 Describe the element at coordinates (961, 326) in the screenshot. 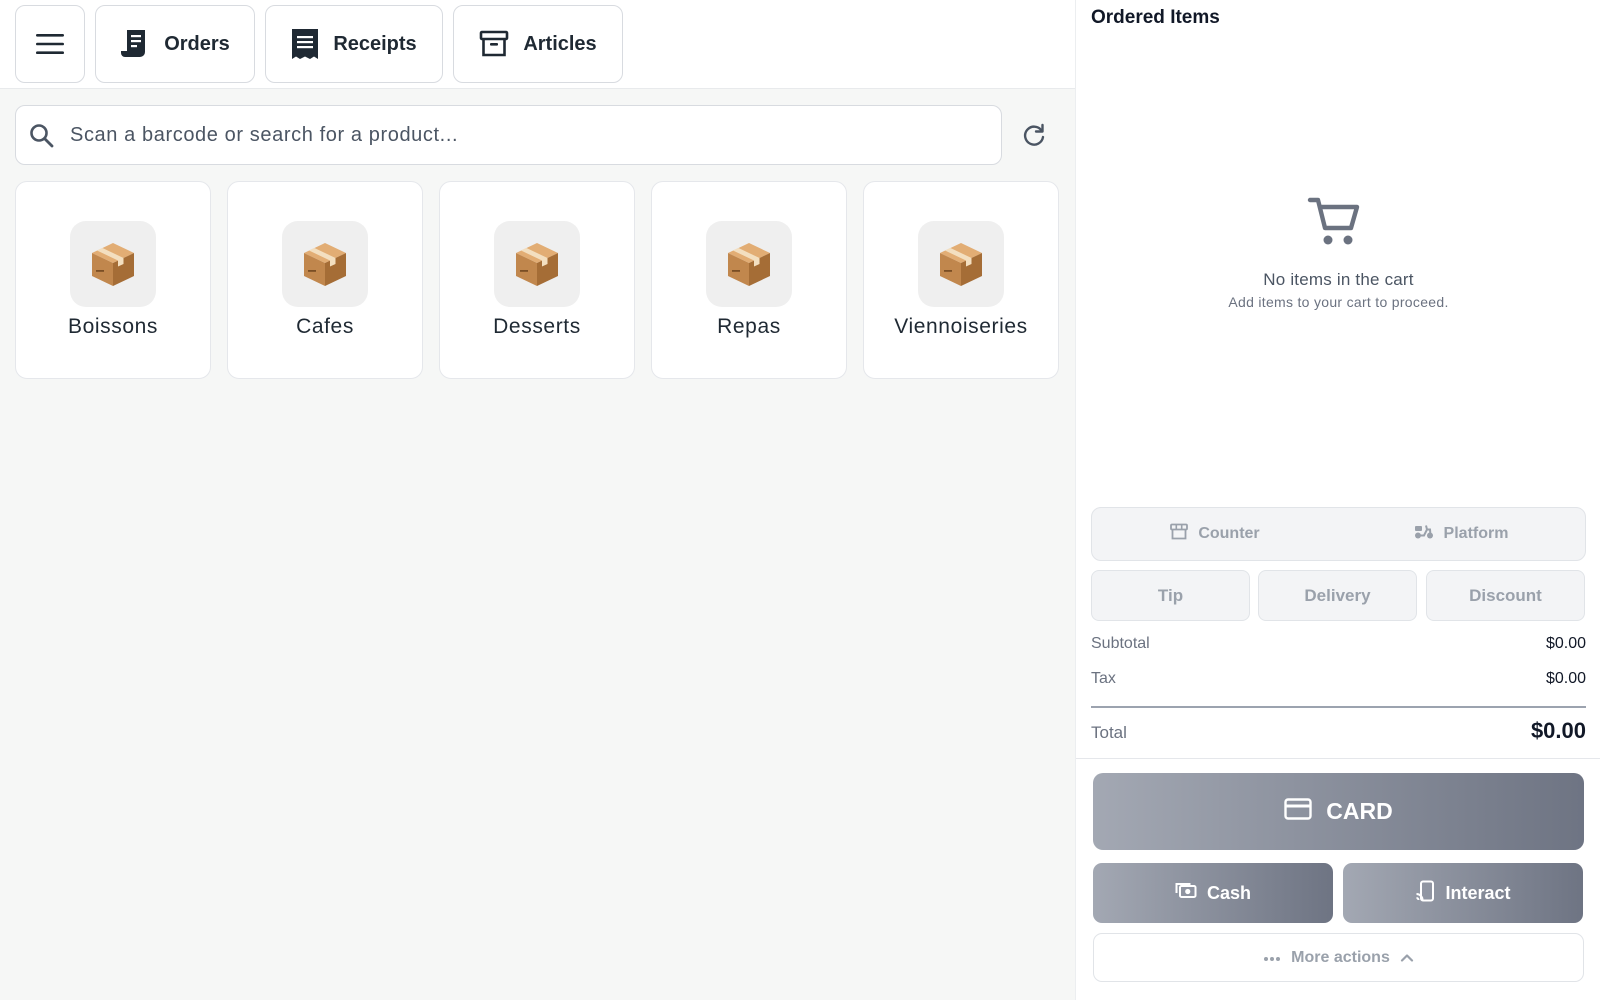

I see `category-label: Viennoiseries` at that location.